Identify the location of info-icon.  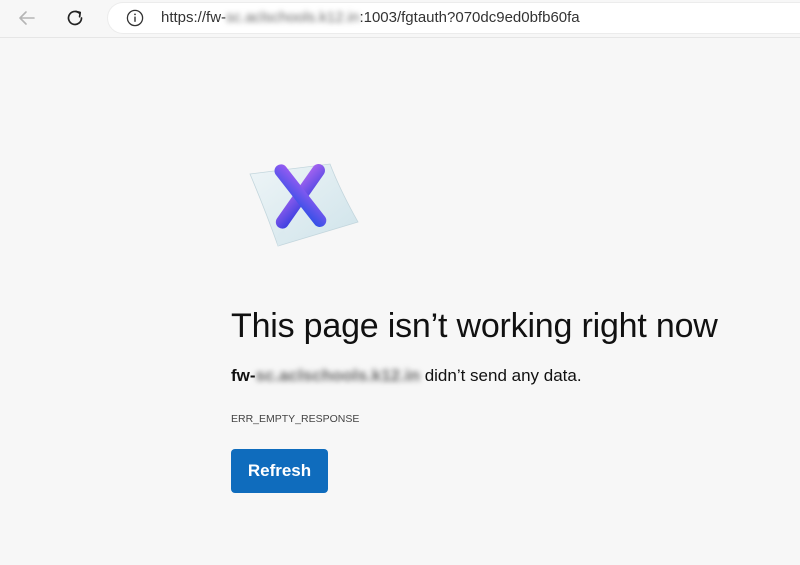
(135, 18).